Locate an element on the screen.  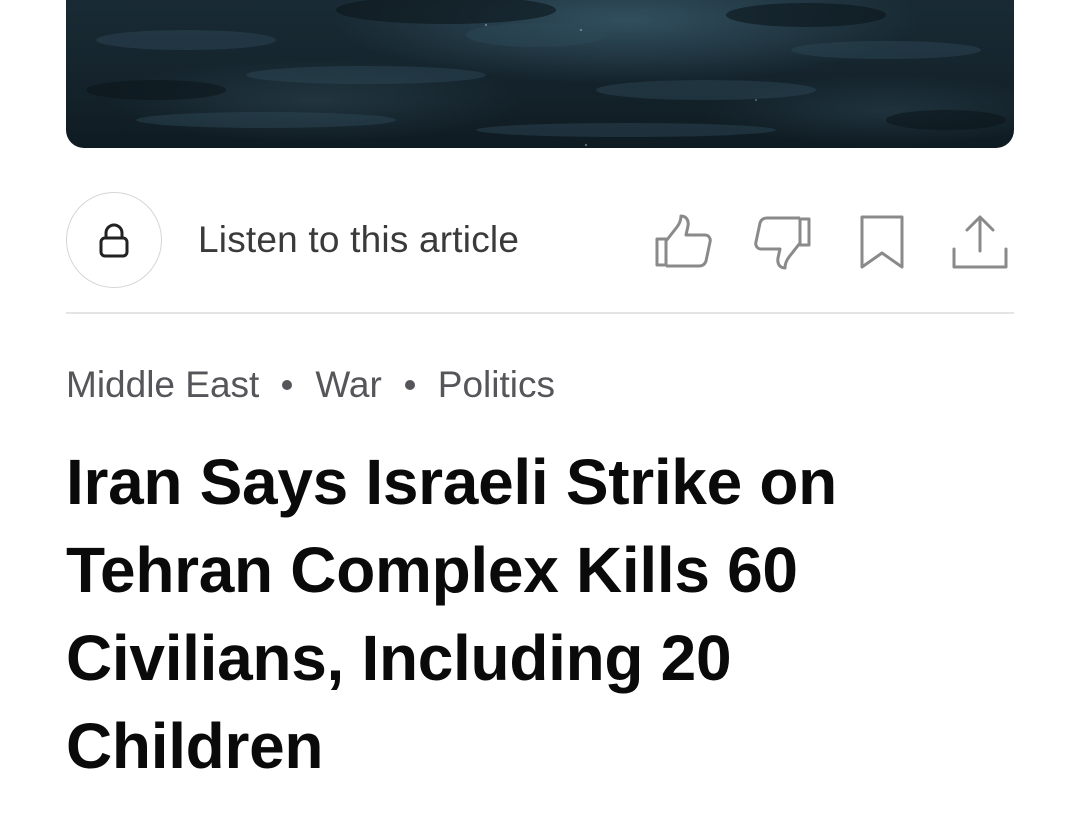
bookmark-icon is located at coordinates (882, 242).